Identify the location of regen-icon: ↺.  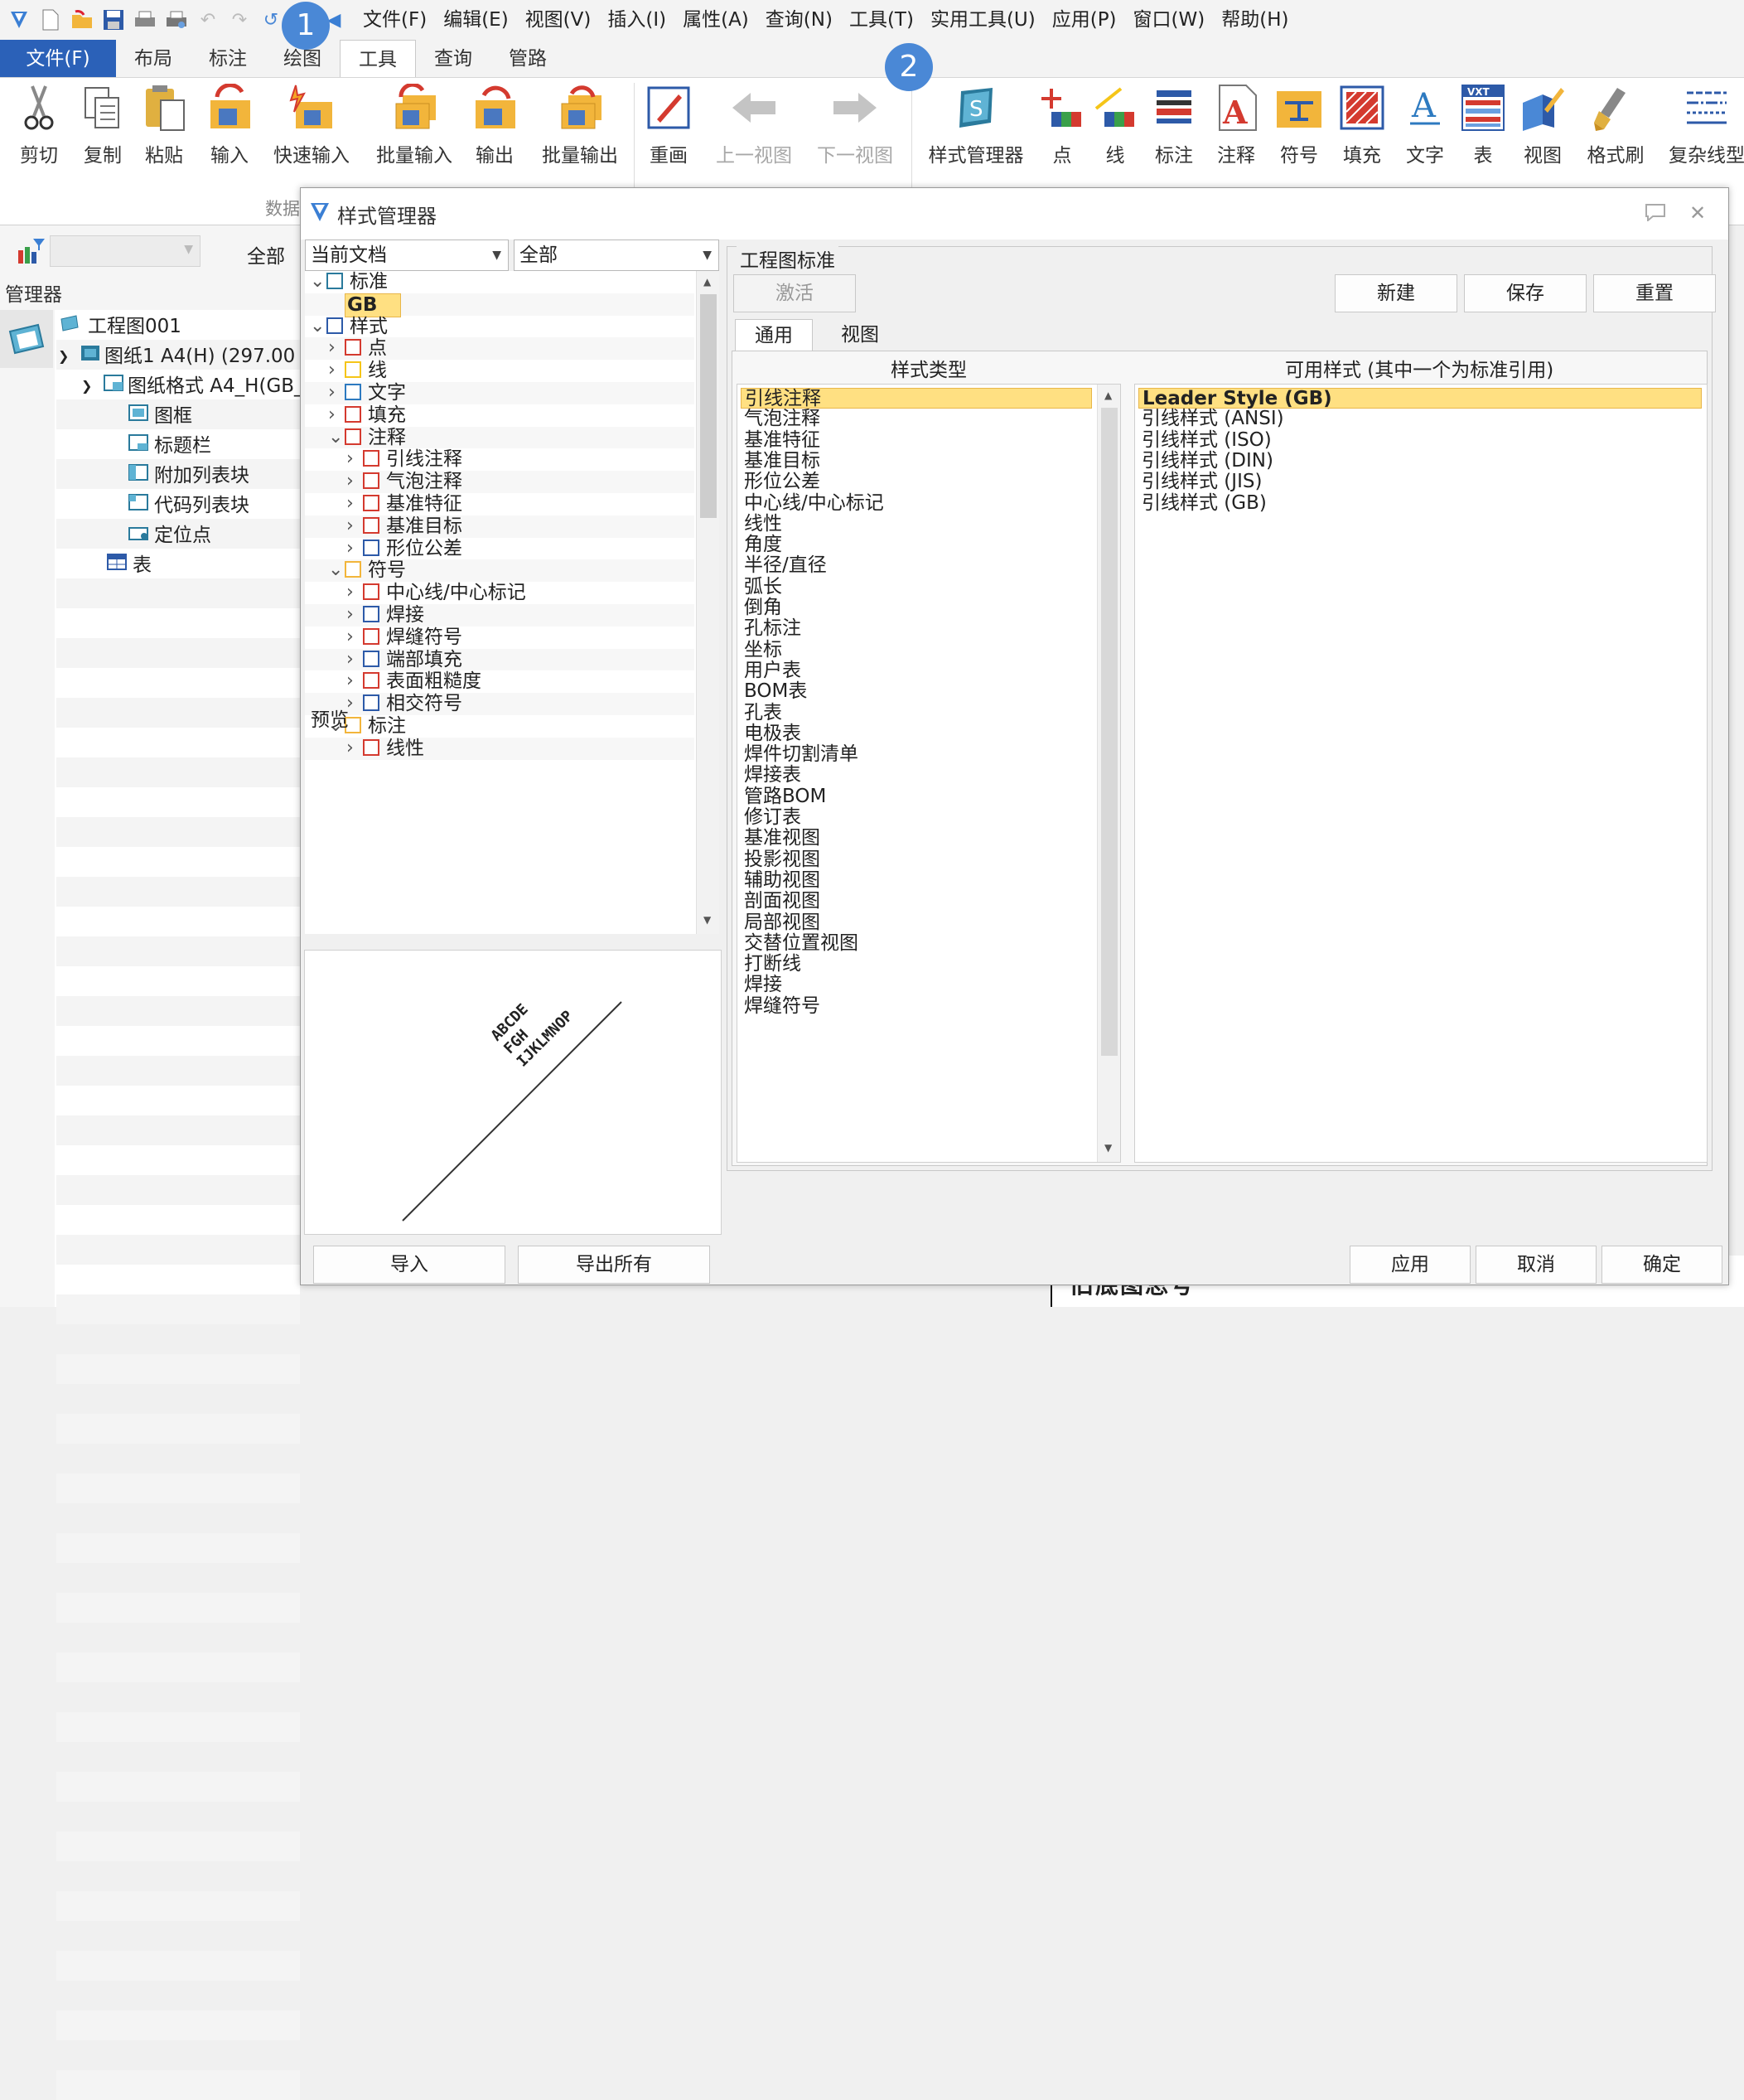
(270, 19).